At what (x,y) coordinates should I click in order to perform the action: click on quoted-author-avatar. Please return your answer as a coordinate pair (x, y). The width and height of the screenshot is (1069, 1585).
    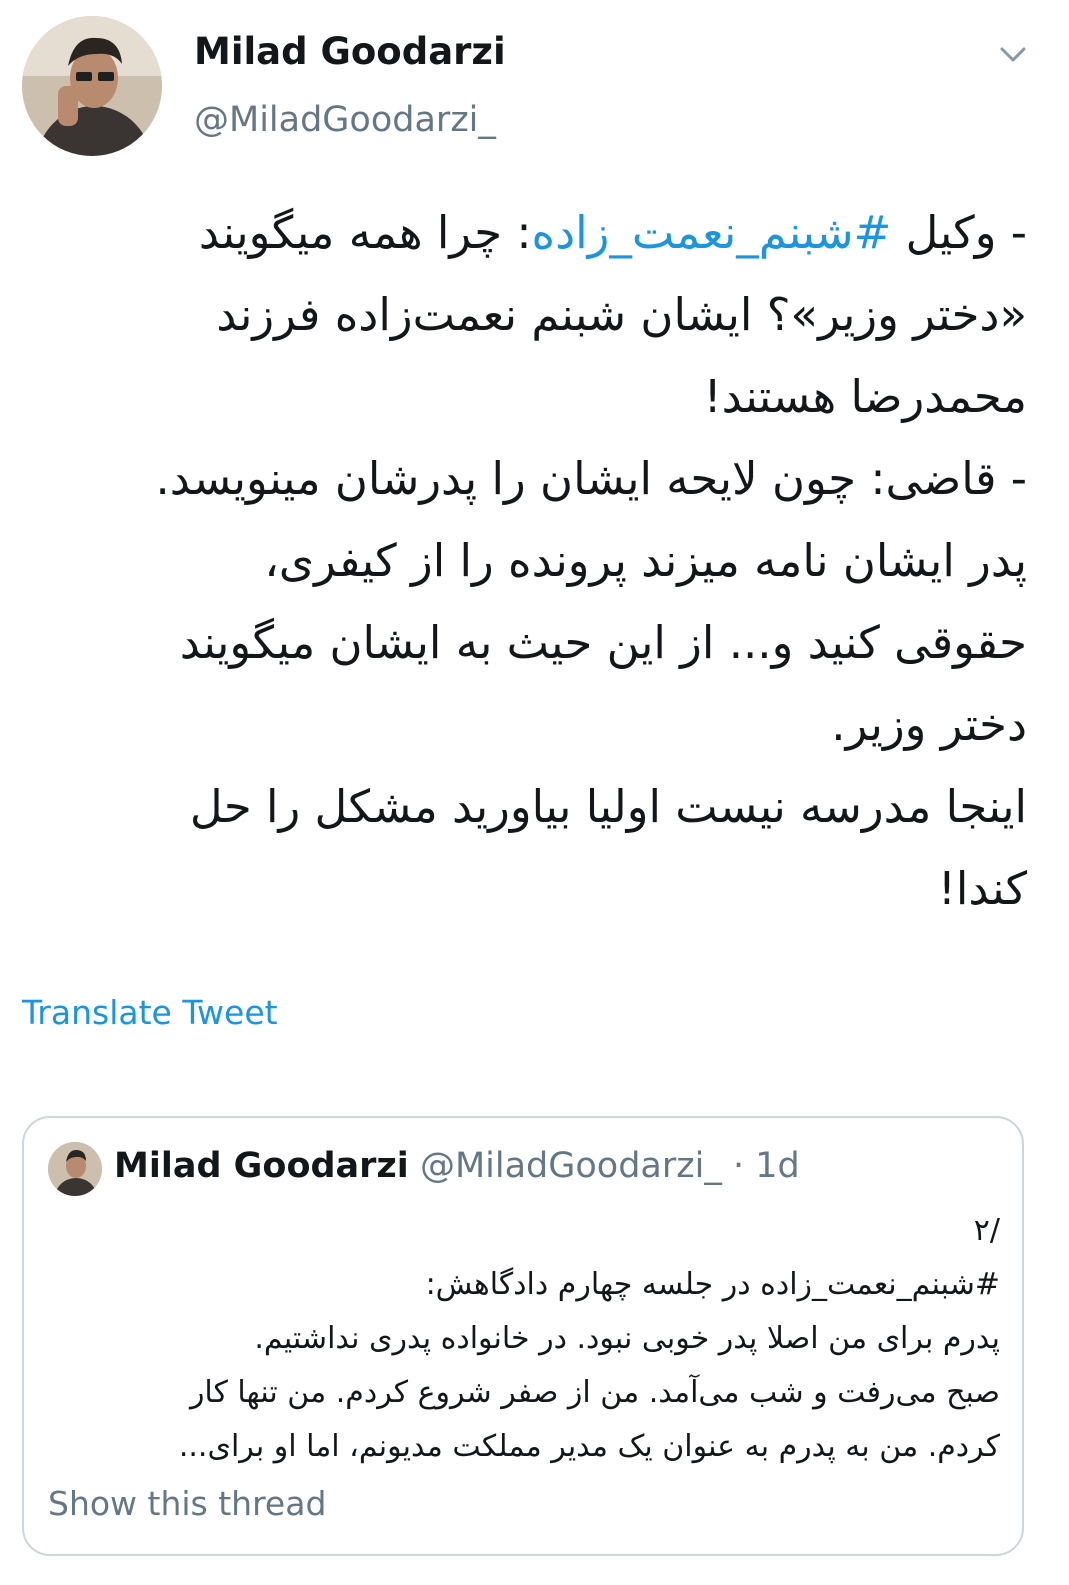
    Looking at the image, I should click on (75, 1169).